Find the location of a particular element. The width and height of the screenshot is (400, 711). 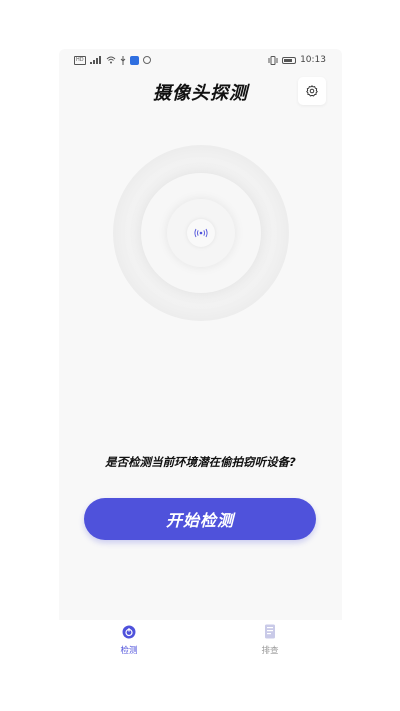

bottom-nav: 检测 排查 is located at coordinates (200, 640).